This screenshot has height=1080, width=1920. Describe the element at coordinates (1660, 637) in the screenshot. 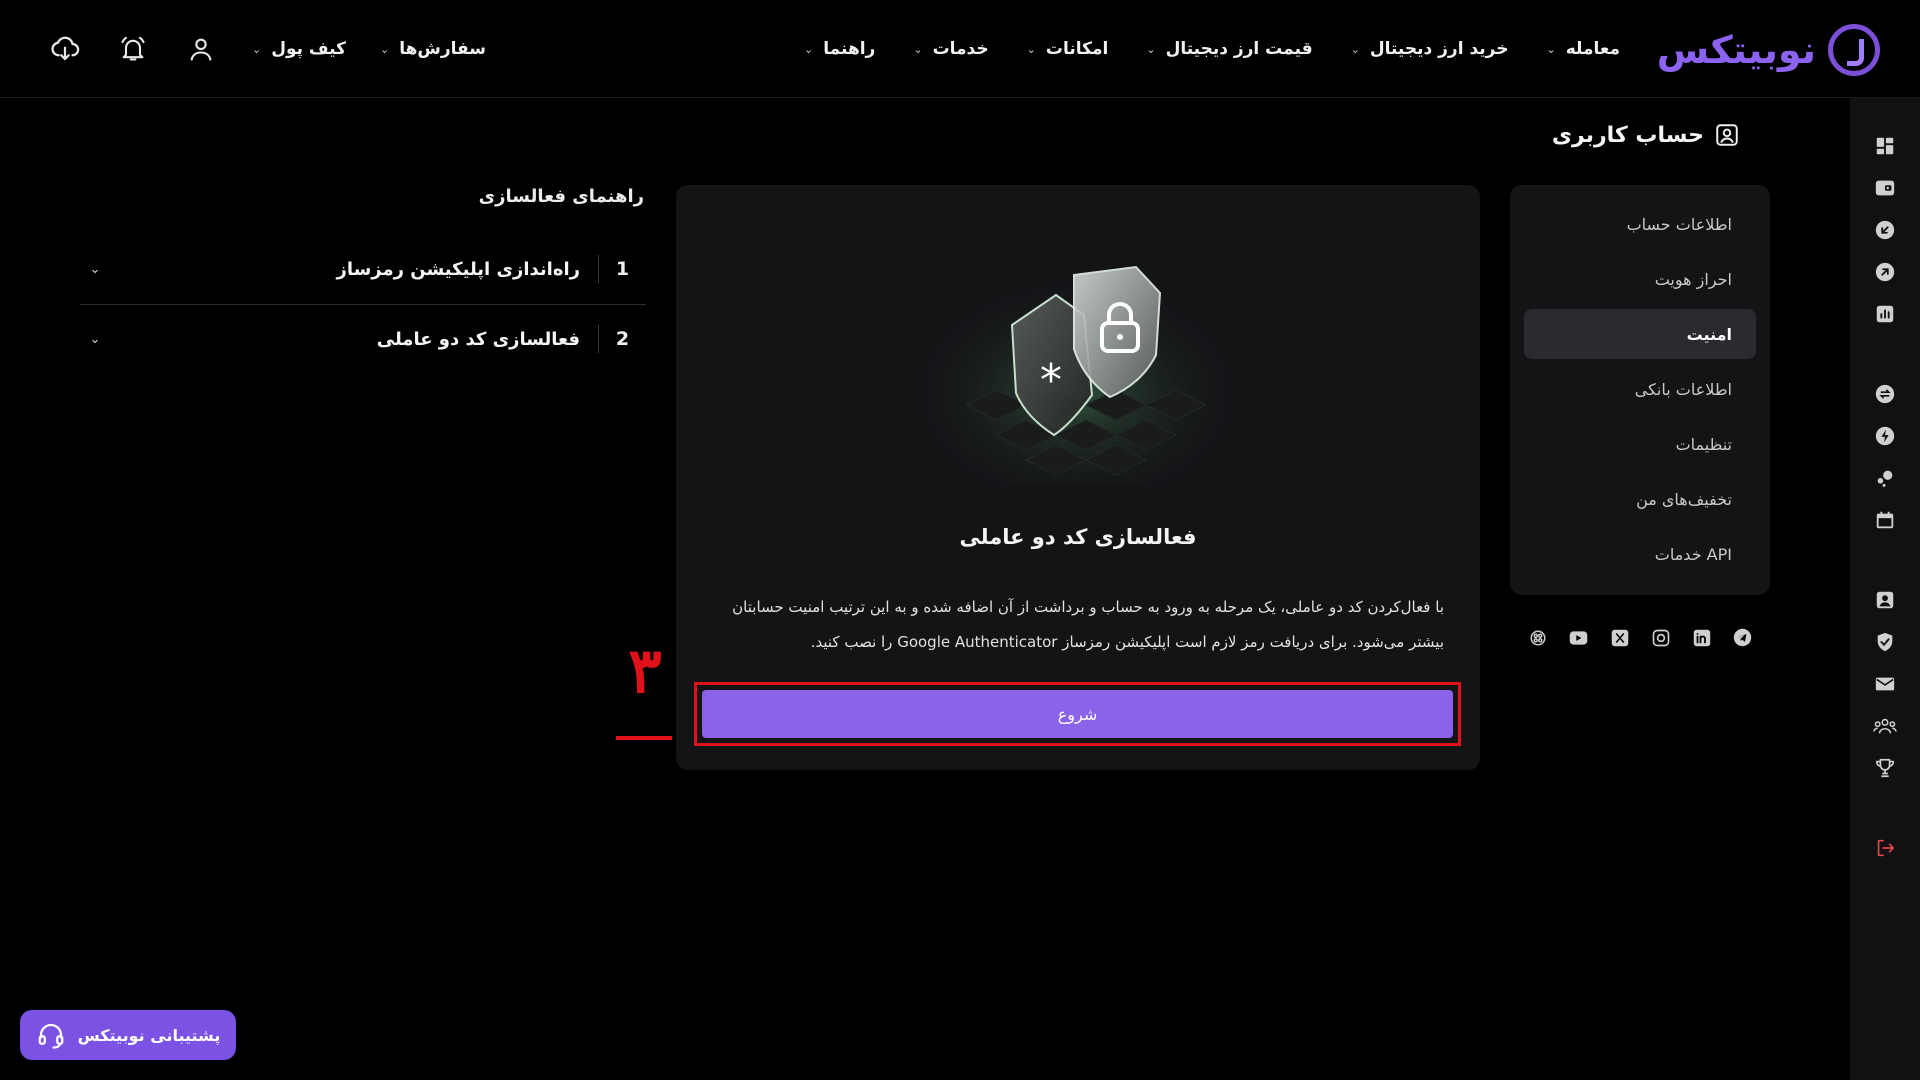

I see `instagram-icon` at that location.